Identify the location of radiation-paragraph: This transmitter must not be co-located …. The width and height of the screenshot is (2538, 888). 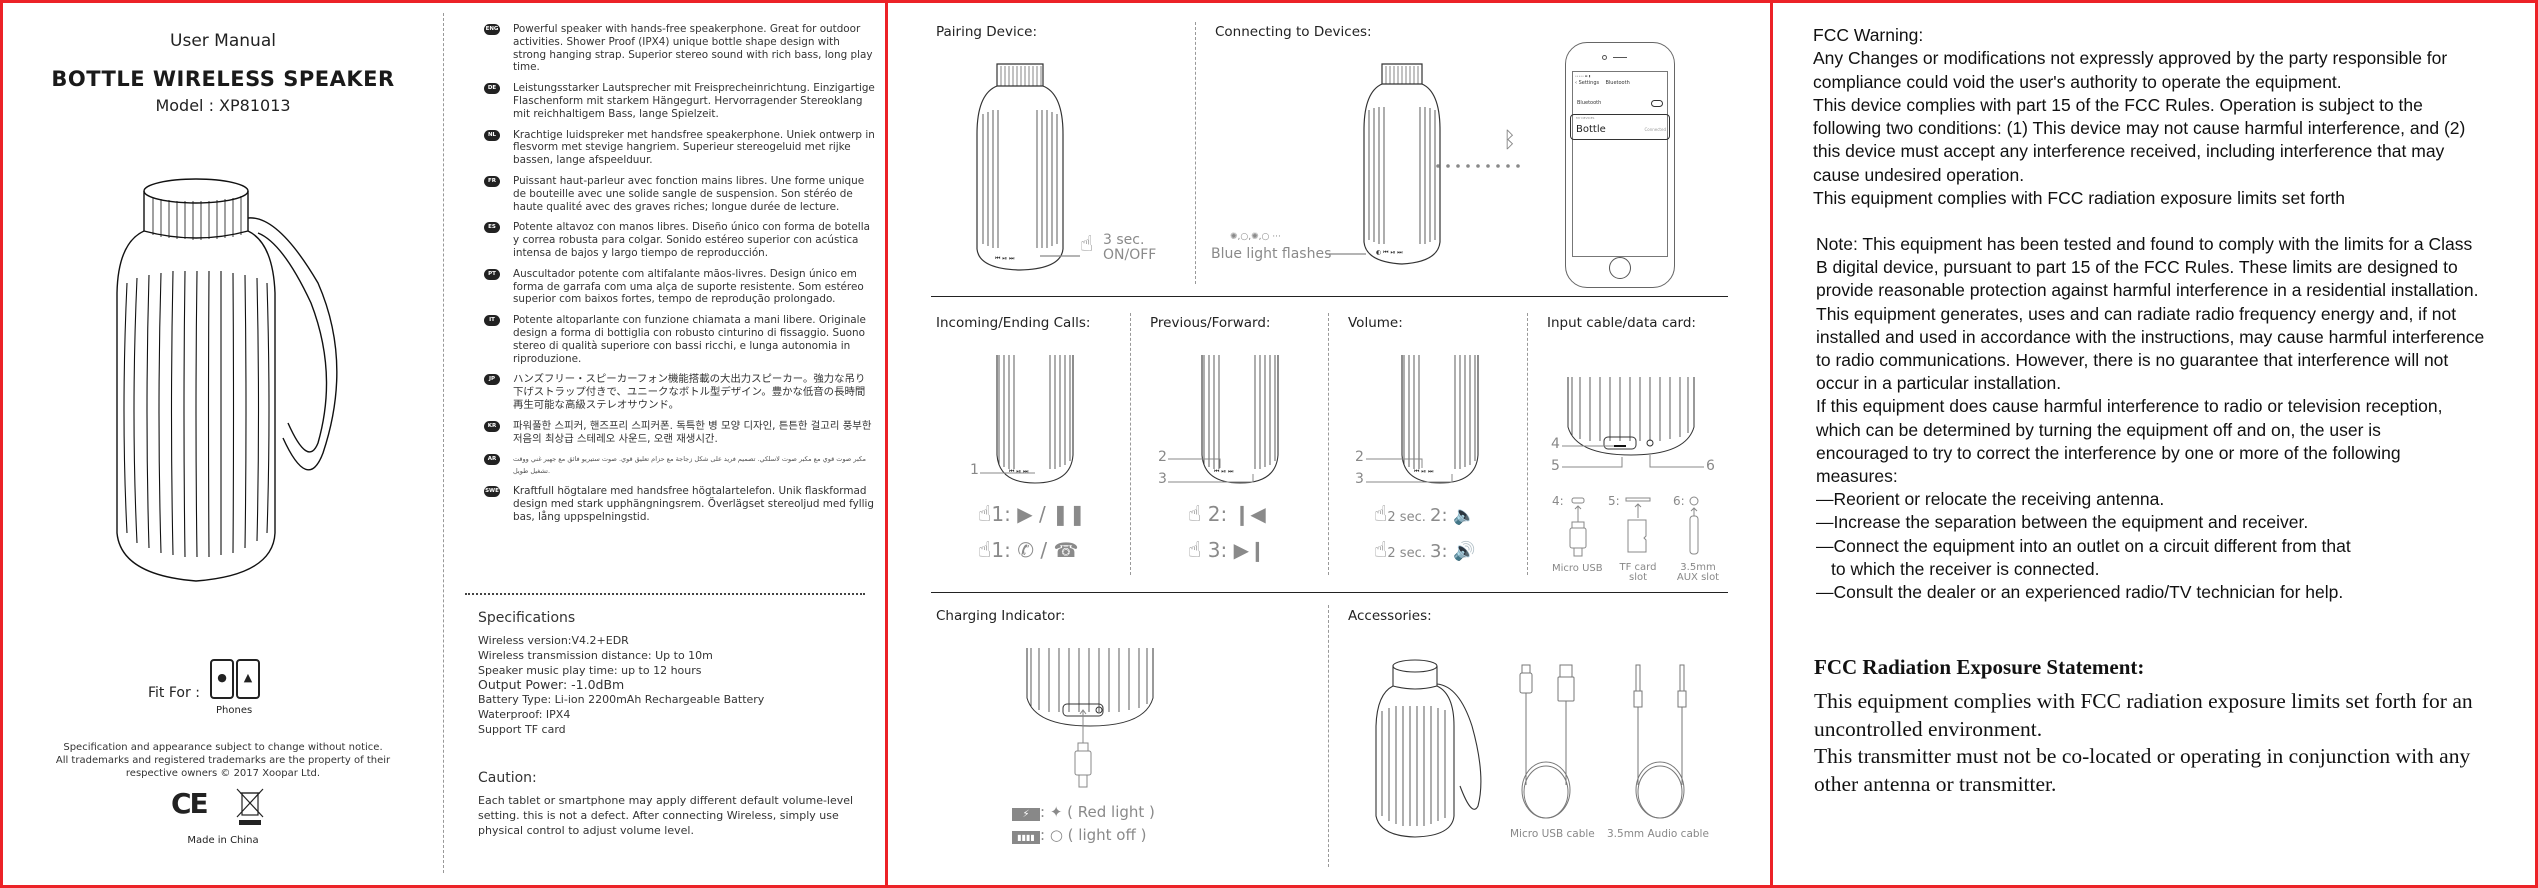
(2142, 770).